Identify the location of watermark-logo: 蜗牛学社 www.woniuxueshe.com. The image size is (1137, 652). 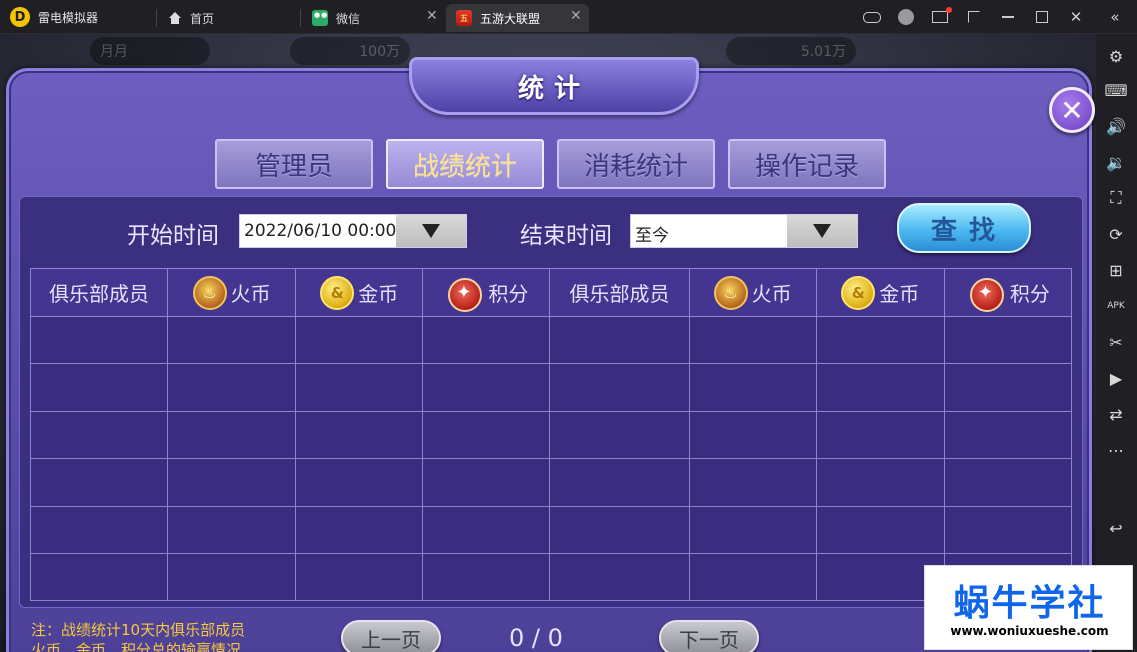
(1028, 607).